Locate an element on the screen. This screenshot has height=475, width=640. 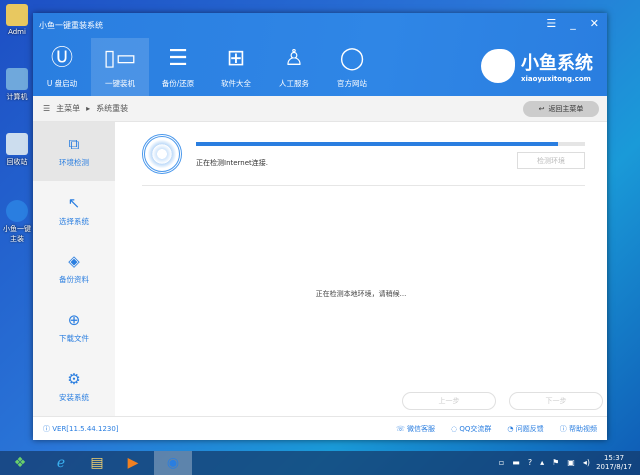
minimize-icon: _ is located at coordinates (573, 23).